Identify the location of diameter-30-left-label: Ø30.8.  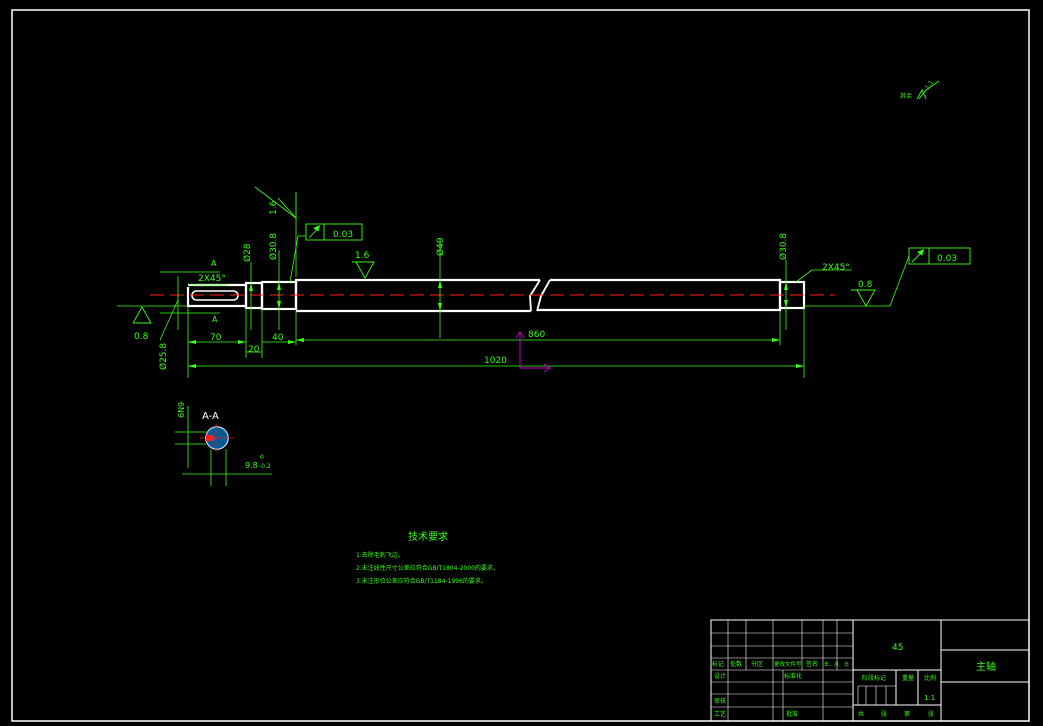
(273, 246).